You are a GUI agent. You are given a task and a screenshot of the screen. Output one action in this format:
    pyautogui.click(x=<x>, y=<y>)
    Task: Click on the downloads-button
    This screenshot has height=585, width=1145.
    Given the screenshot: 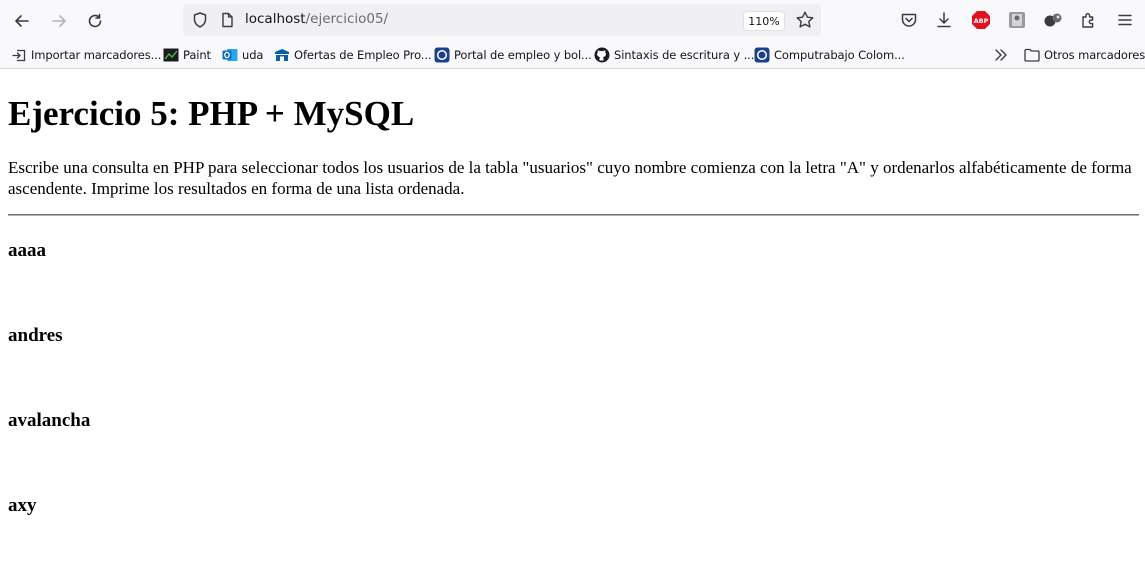 What is the action you would take?
    pyautogui.click(x=944, y=20)
    